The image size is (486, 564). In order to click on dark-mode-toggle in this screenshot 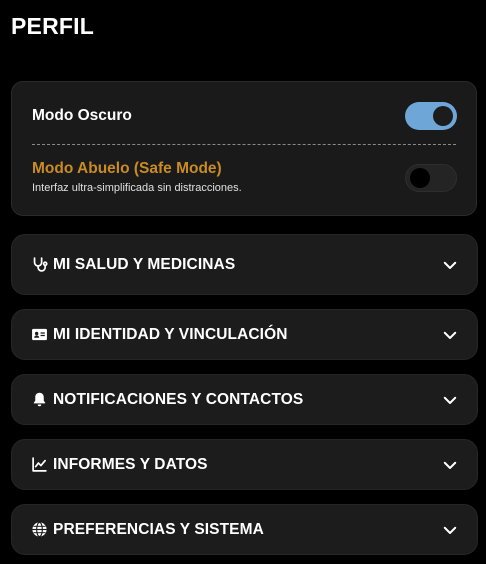, I will do `click(431, 116)`.